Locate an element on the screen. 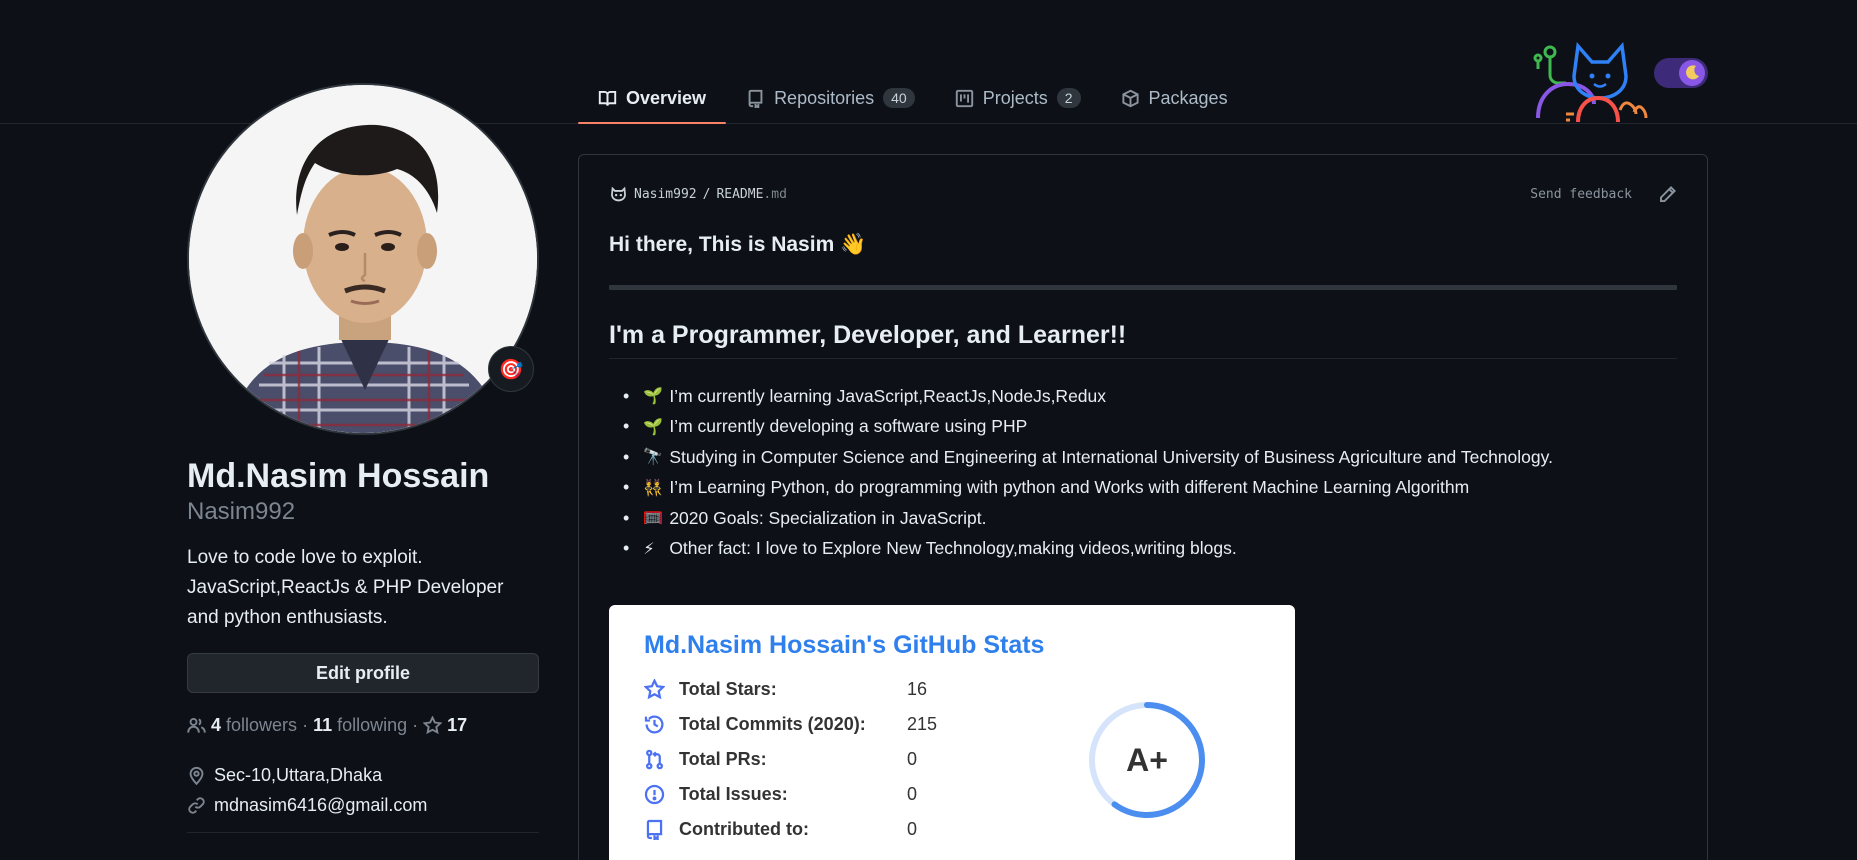 The height and width of the screenshot is (860, 1857). readme-actions: Send feedback is located at coordinates (1603, 194).